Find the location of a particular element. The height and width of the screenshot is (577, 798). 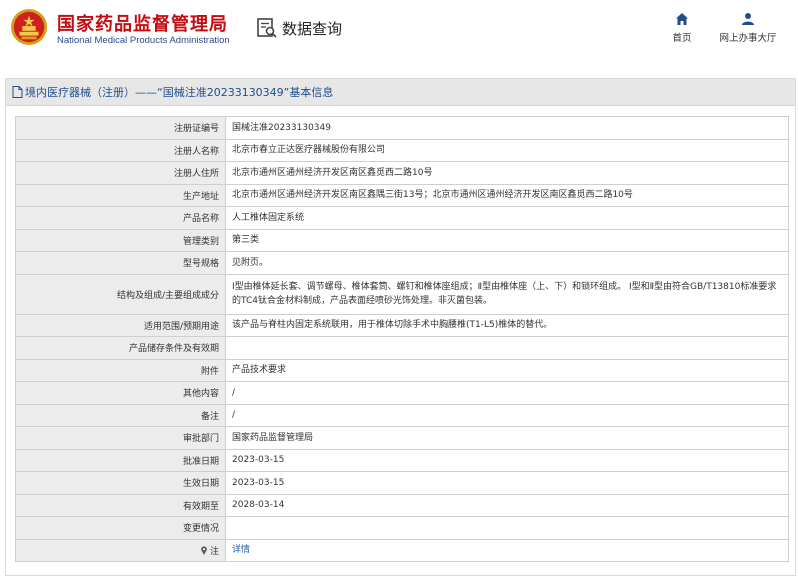

nav-online-service-hall: 网上办事大厅 is located at coordinates (748, 28).